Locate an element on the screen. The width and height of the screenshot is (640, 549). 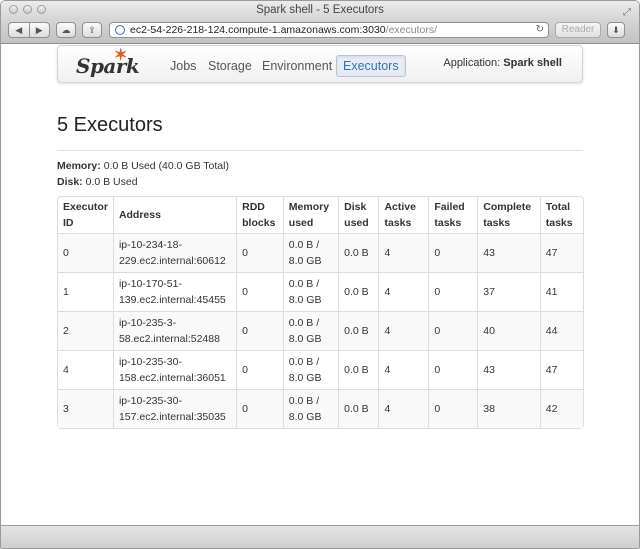
header-rdd-blocks: RDD blocks is located at coordinates (259, 215).